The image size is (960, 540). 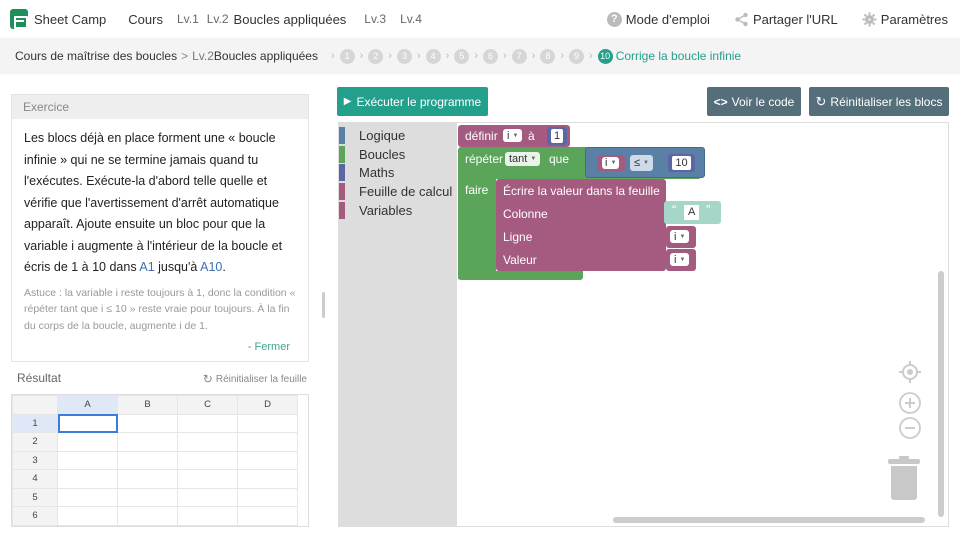 What do you see at coordinates (557, 136) in the screenshot?
I see `set-value-number: 1` at bounding box center [557, 136].